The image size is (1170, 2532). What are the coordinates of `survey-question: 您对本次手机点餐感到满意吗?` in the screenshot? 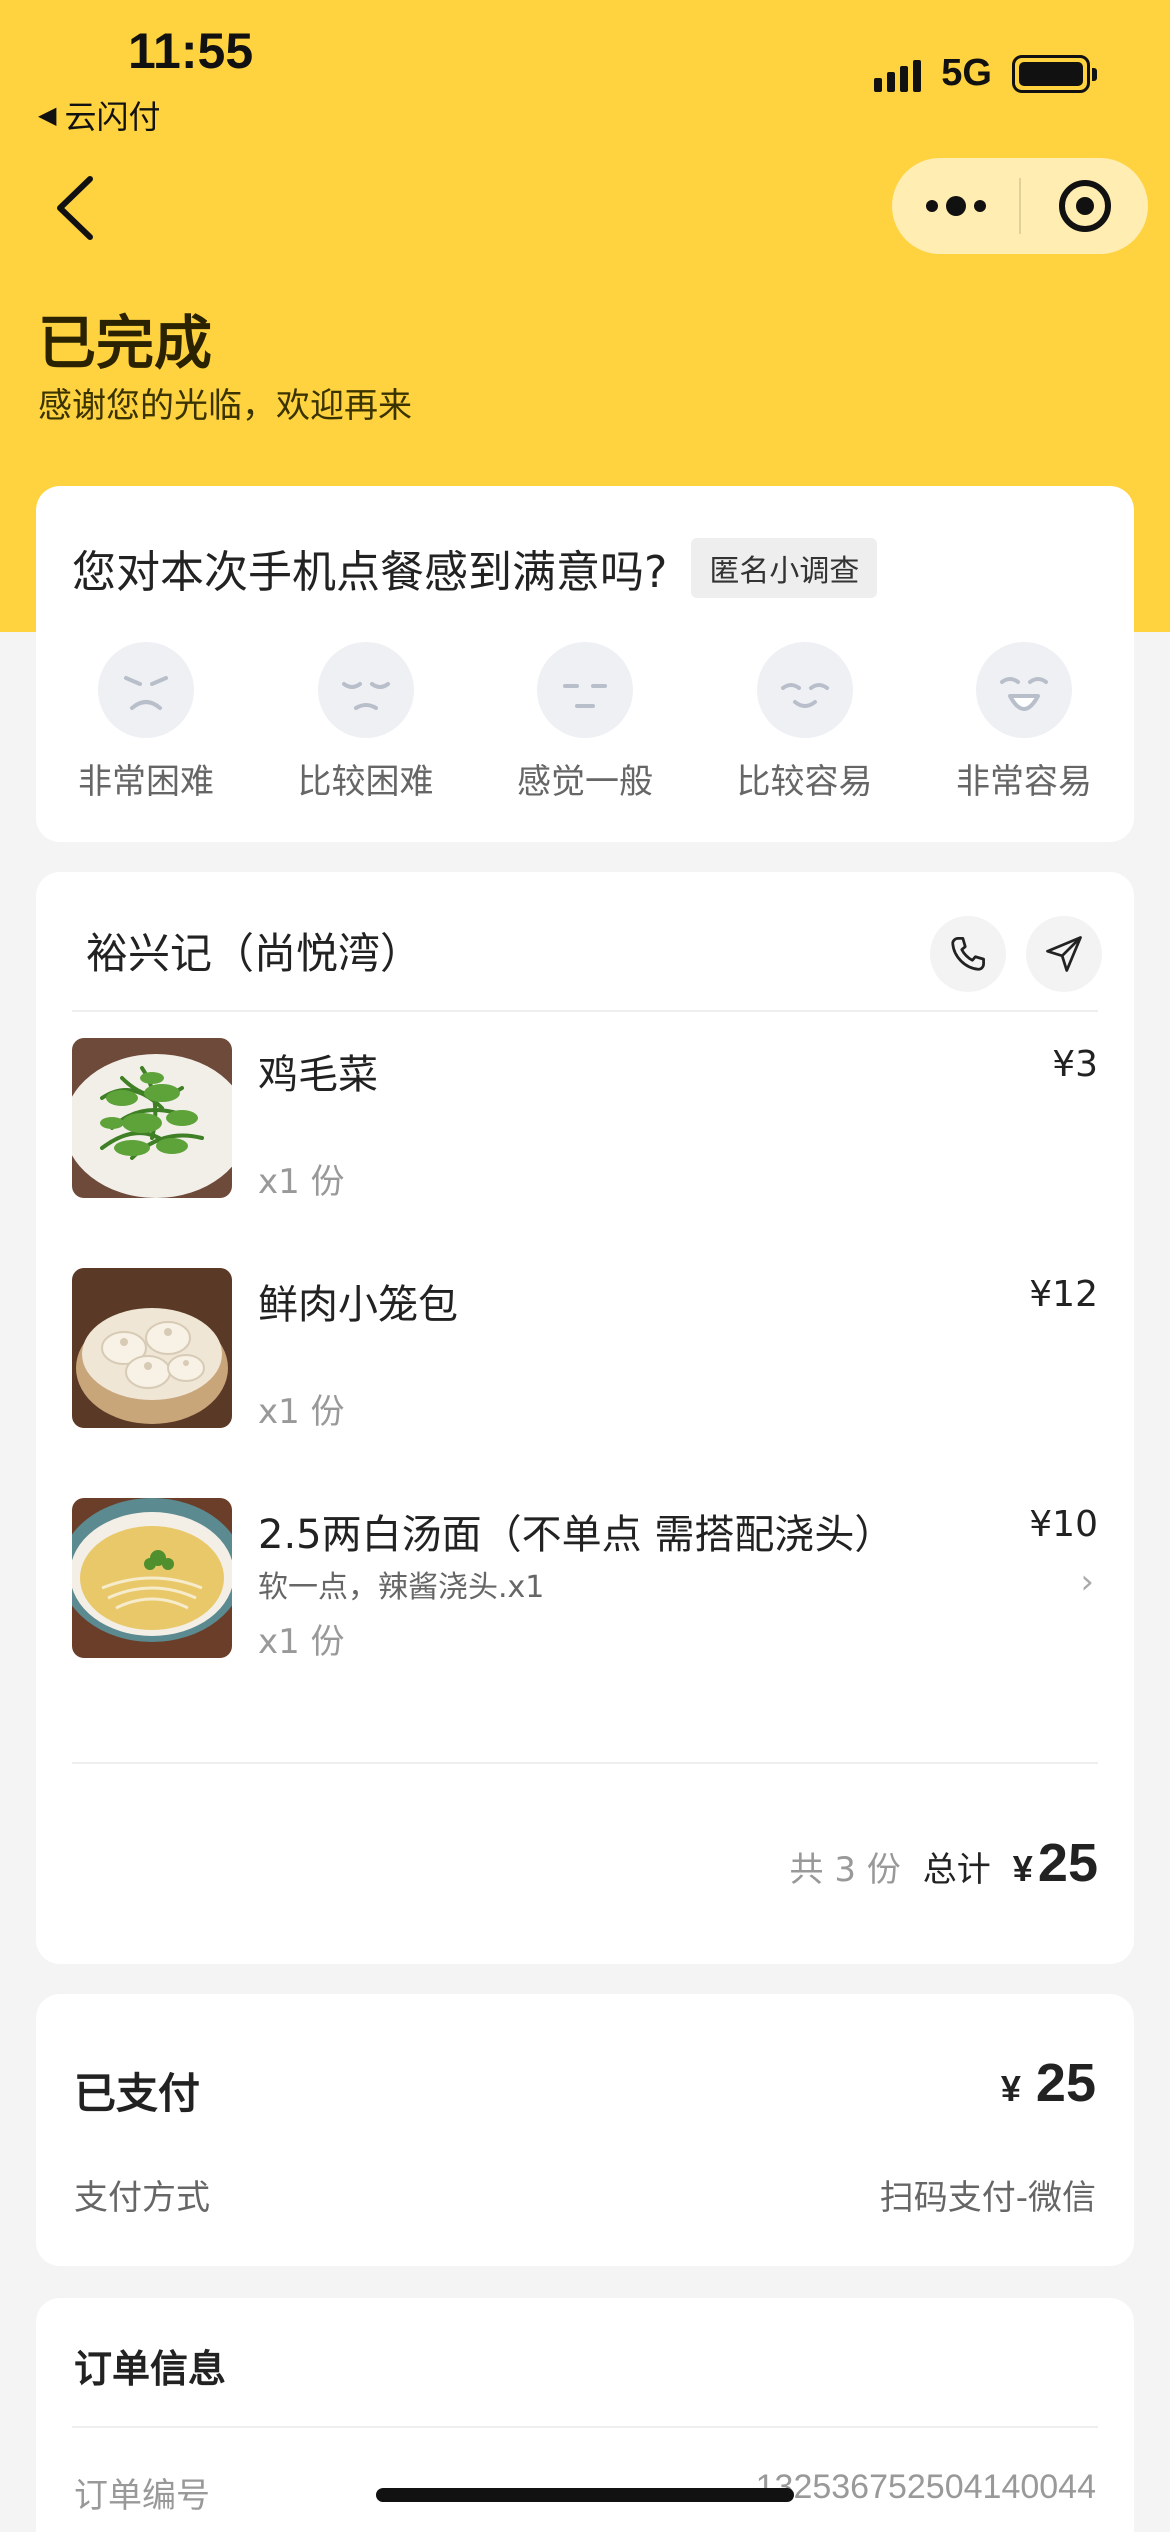 It's located at (370, 572).